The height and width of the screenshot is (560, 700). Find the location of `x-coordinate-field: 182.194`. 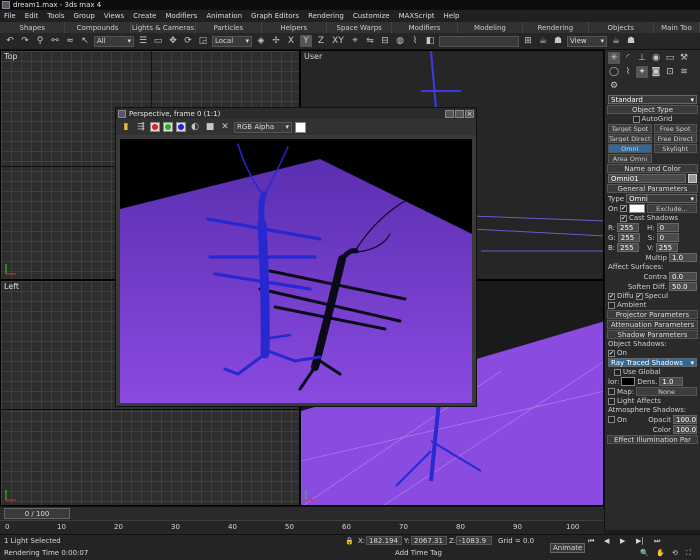

x-coordinate-field: 182.194 is located at coordinates (384, 540).